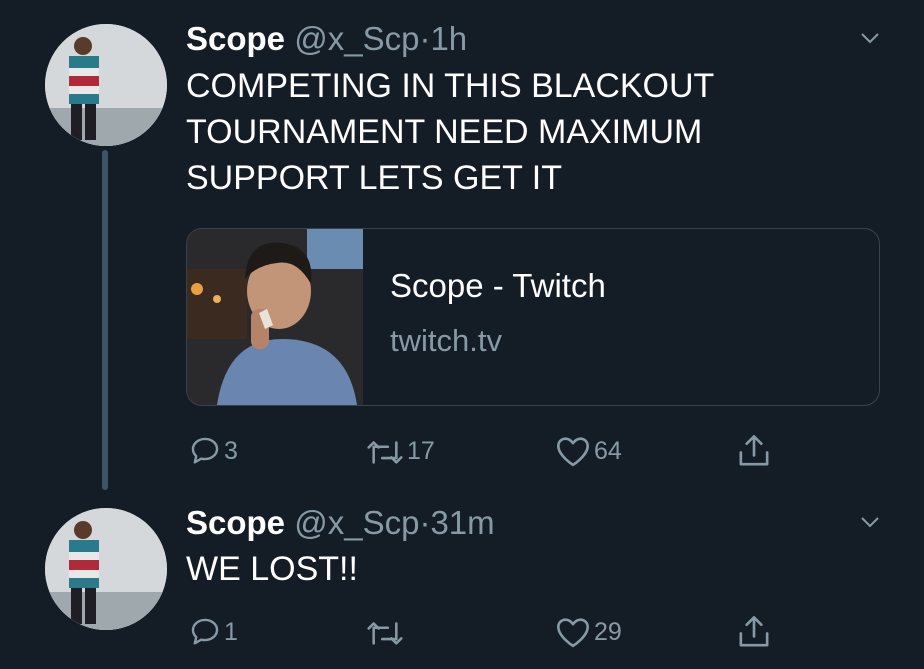 The height and width of the screenshot is (669, 924). Describe the element at coordinates (608, 450) in the screenshot. I see `like-count: 64` at that location.